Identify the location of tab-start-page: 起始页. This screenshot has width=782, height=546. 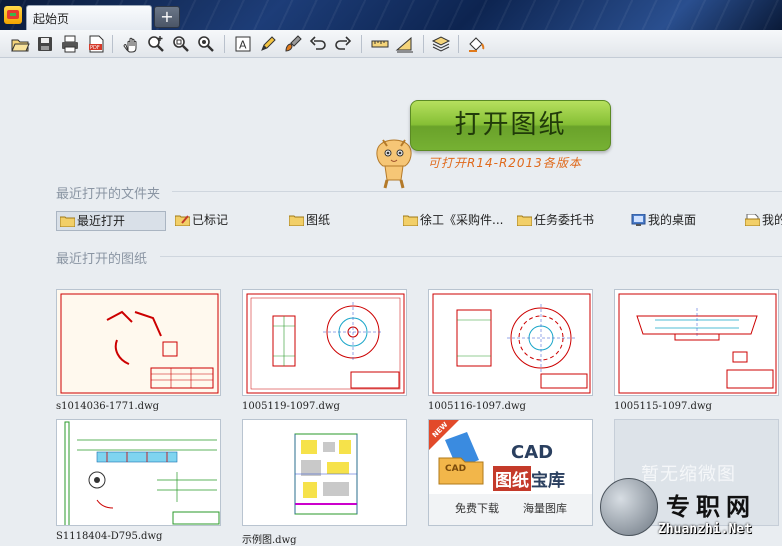
(89, 17).